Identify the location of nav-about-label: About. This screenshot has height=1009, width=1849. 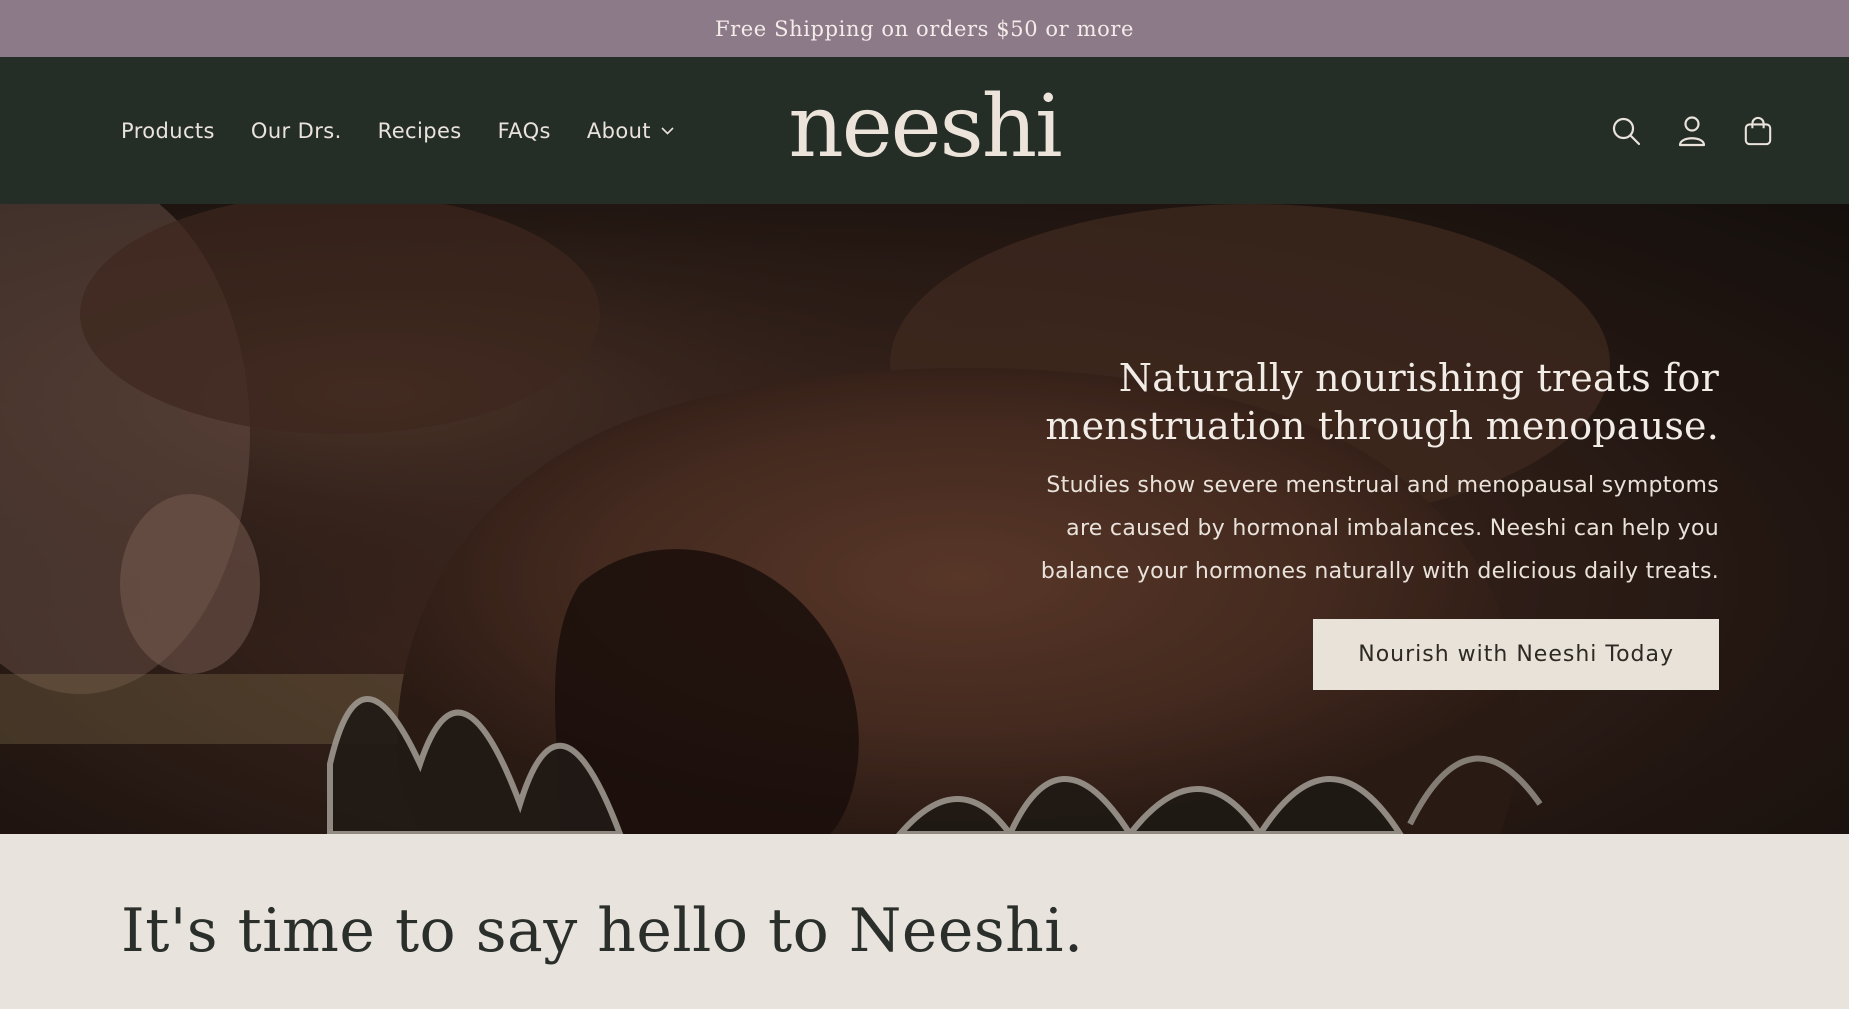
(618, 130).